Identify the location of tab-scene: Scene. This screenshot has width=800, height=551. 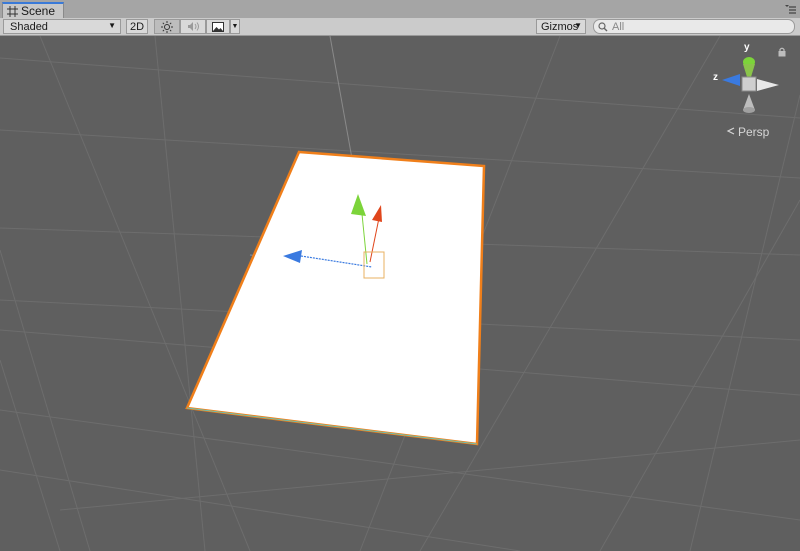
(33, 10).